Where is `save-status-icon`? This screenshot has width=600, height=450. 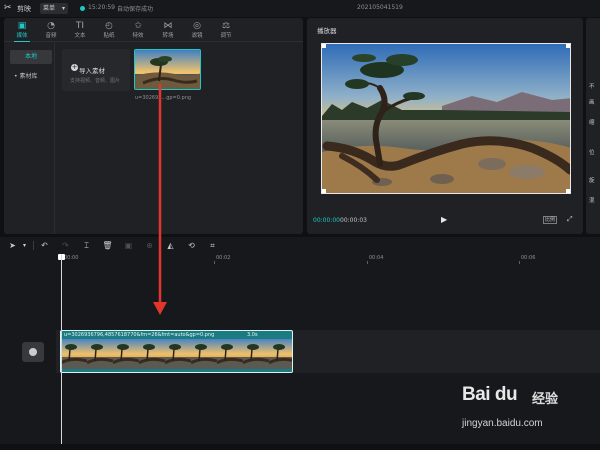 save-status-icon is located at coordinates (82, 8).